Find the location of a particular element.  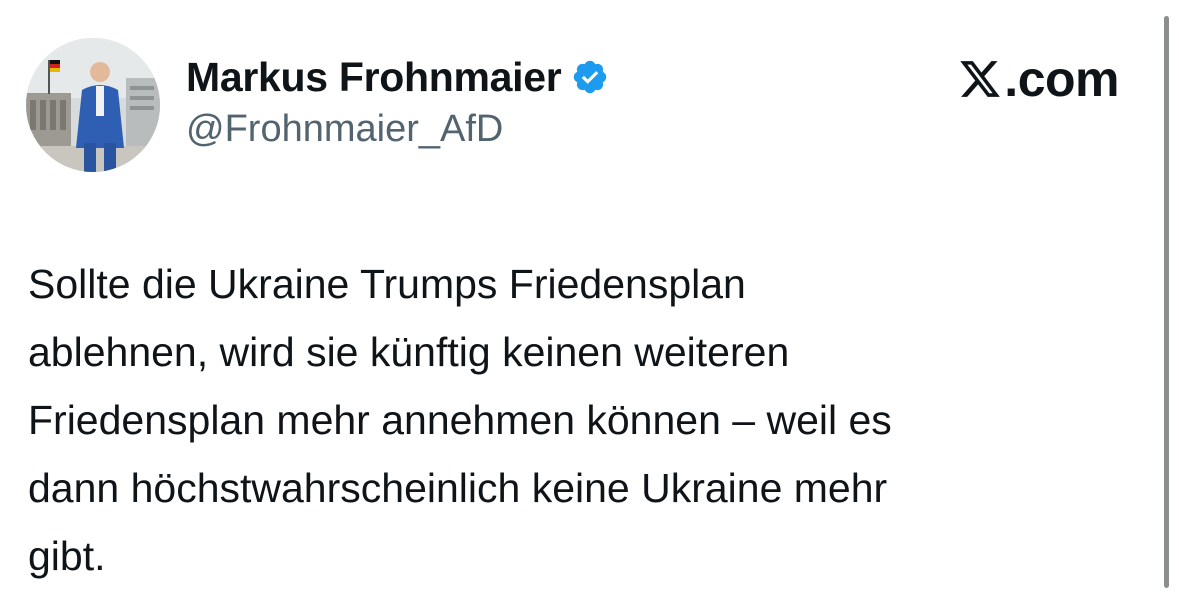

display-name: Markus Frohnmaier is located at coordinates (374, 77).